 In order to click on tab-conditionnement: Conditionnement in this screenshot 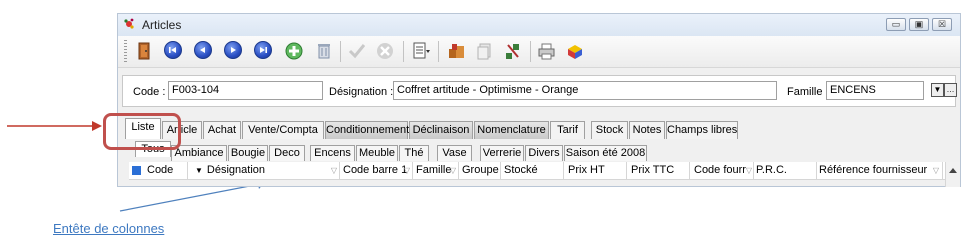, I will do `click(367, 130)`.